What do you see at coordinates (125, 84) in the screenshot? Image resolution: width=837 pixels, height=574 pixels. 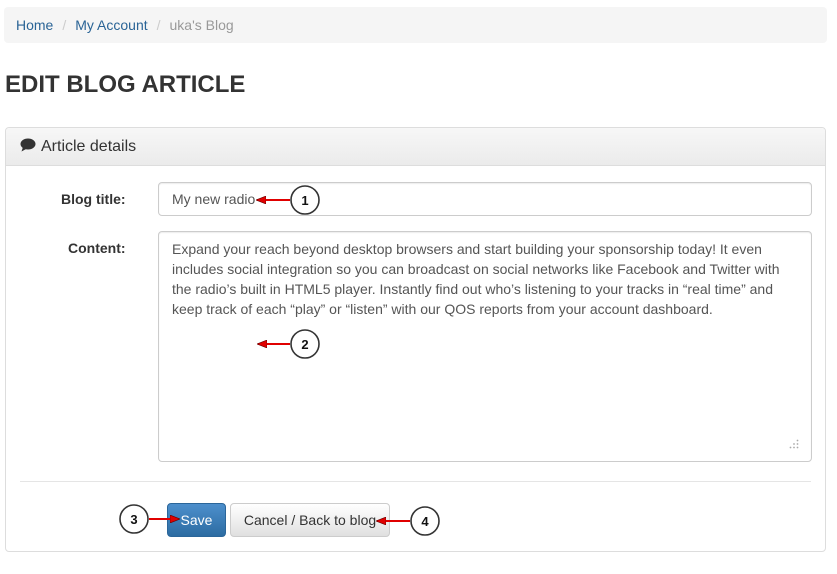 I see `page-title: EDIT BLOG ARTICLE` at bounding box center [125, 84].